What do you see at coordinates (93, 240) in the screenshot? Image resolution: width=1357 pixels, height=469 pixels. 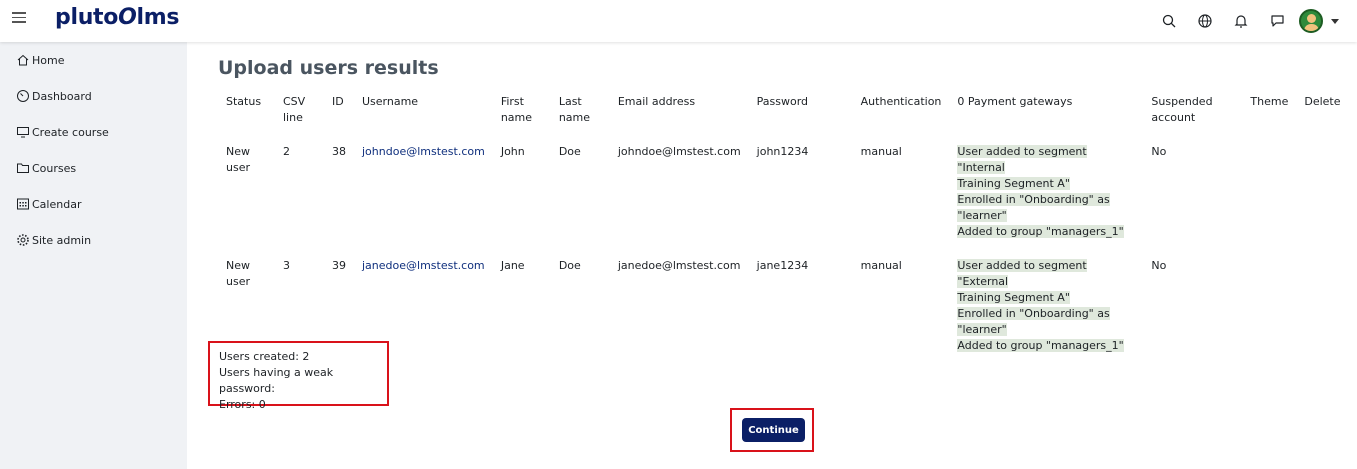 I see `sidebar-item-site-admin: Site admin` at bounding box center [93, 240].